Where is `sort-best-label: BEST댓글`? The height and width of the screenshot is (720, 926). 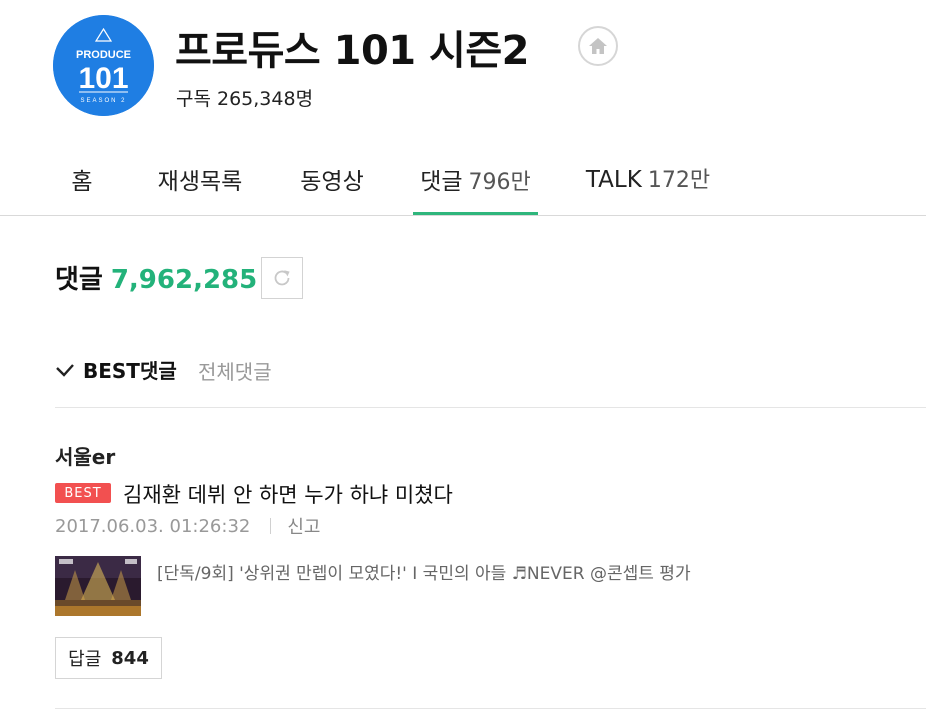 sort-best-label: BEST댓글 is located at coordinates (130, 371).